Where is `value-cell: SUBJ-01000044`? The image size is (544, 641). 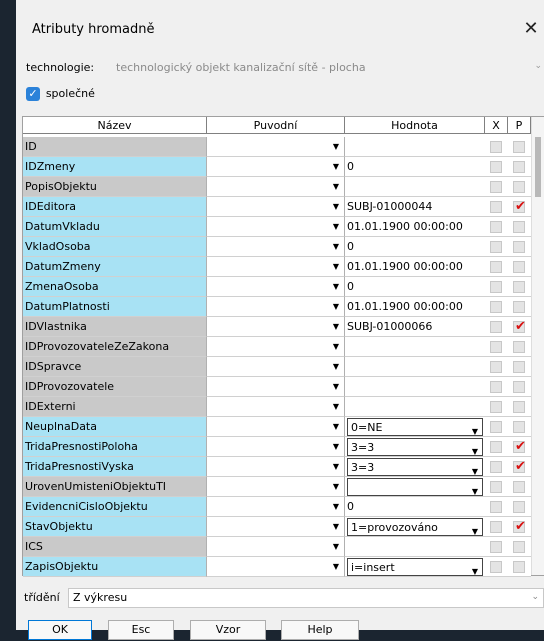
value-cell: SUBJ-01000044 is located at coordinates (415, 207).